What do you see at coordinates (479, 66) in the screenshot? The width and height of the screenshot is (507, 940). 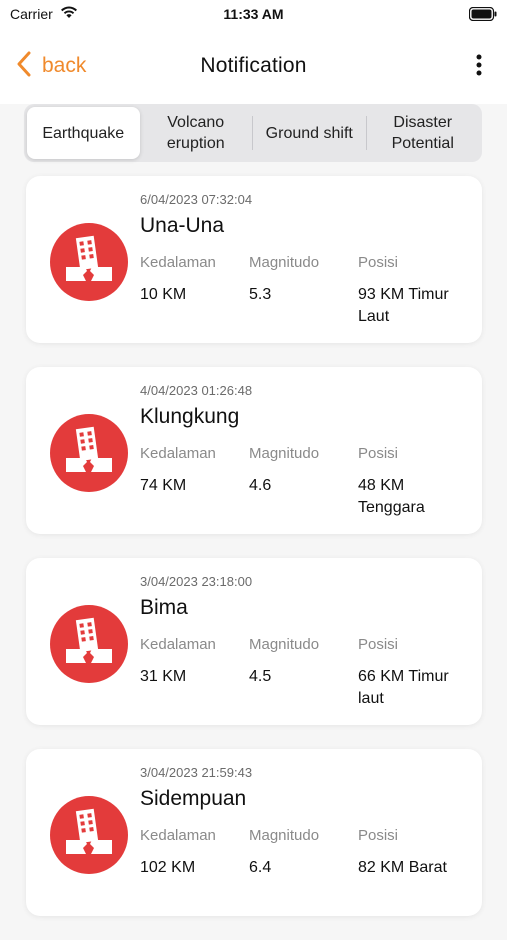 I see `more-vertical-icon` at bounding box center [479, 66].